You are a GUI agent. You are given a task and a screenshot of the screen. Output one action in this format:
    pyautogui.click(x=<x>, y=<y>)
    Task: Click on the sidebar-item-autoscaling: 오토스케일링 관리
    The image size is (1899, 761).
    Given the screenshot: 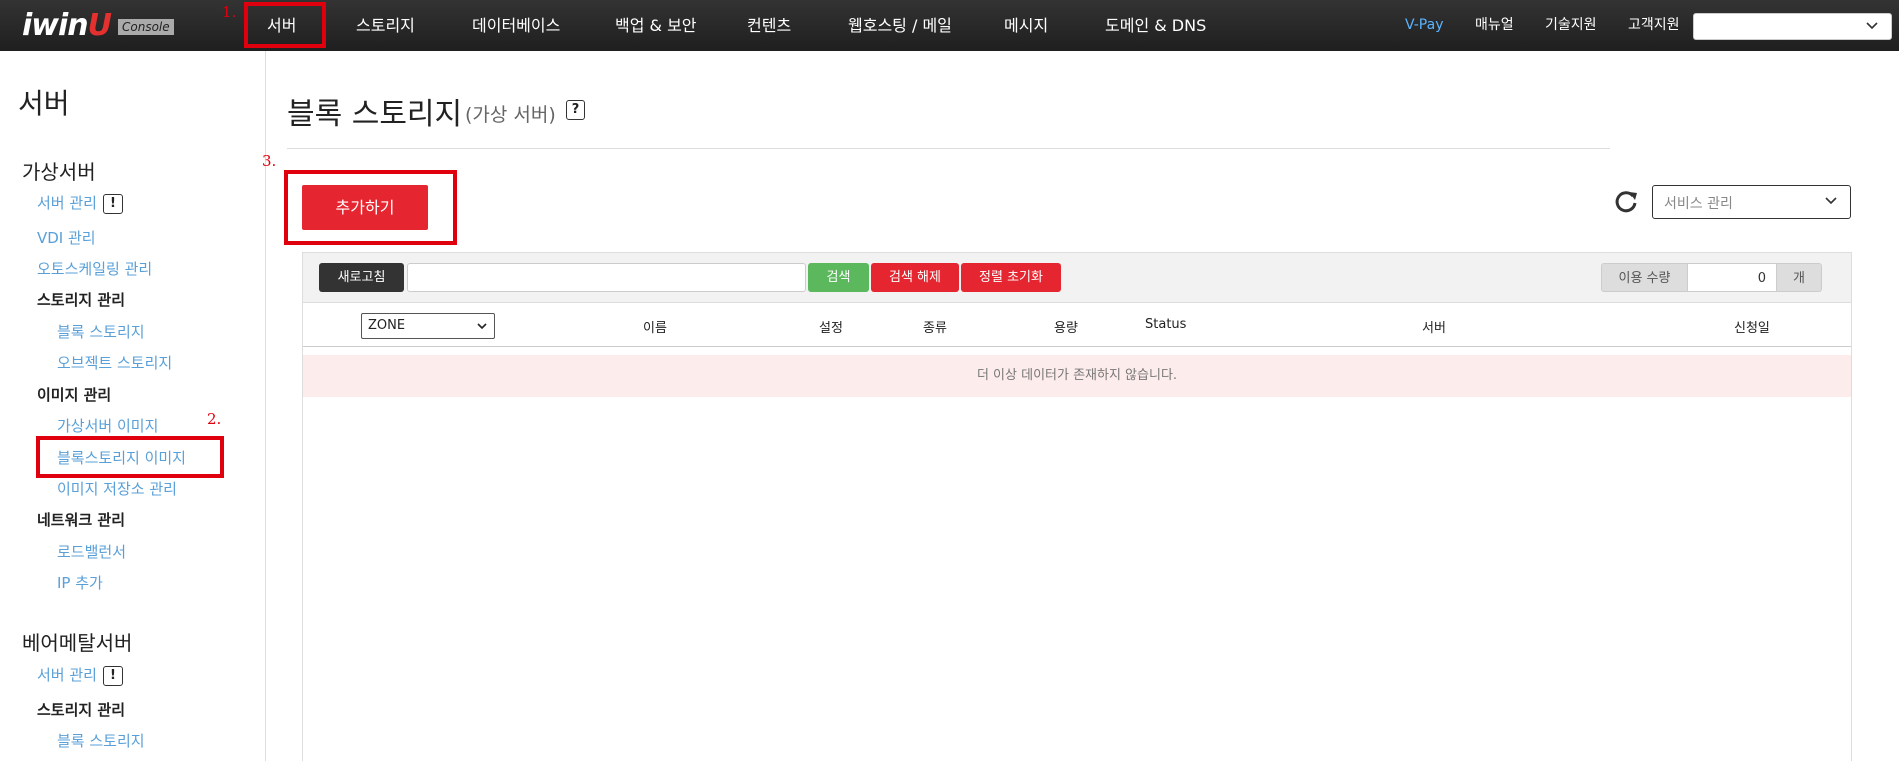 What is the action you would take?
    pyautogui.click(x=94, y=268)
    